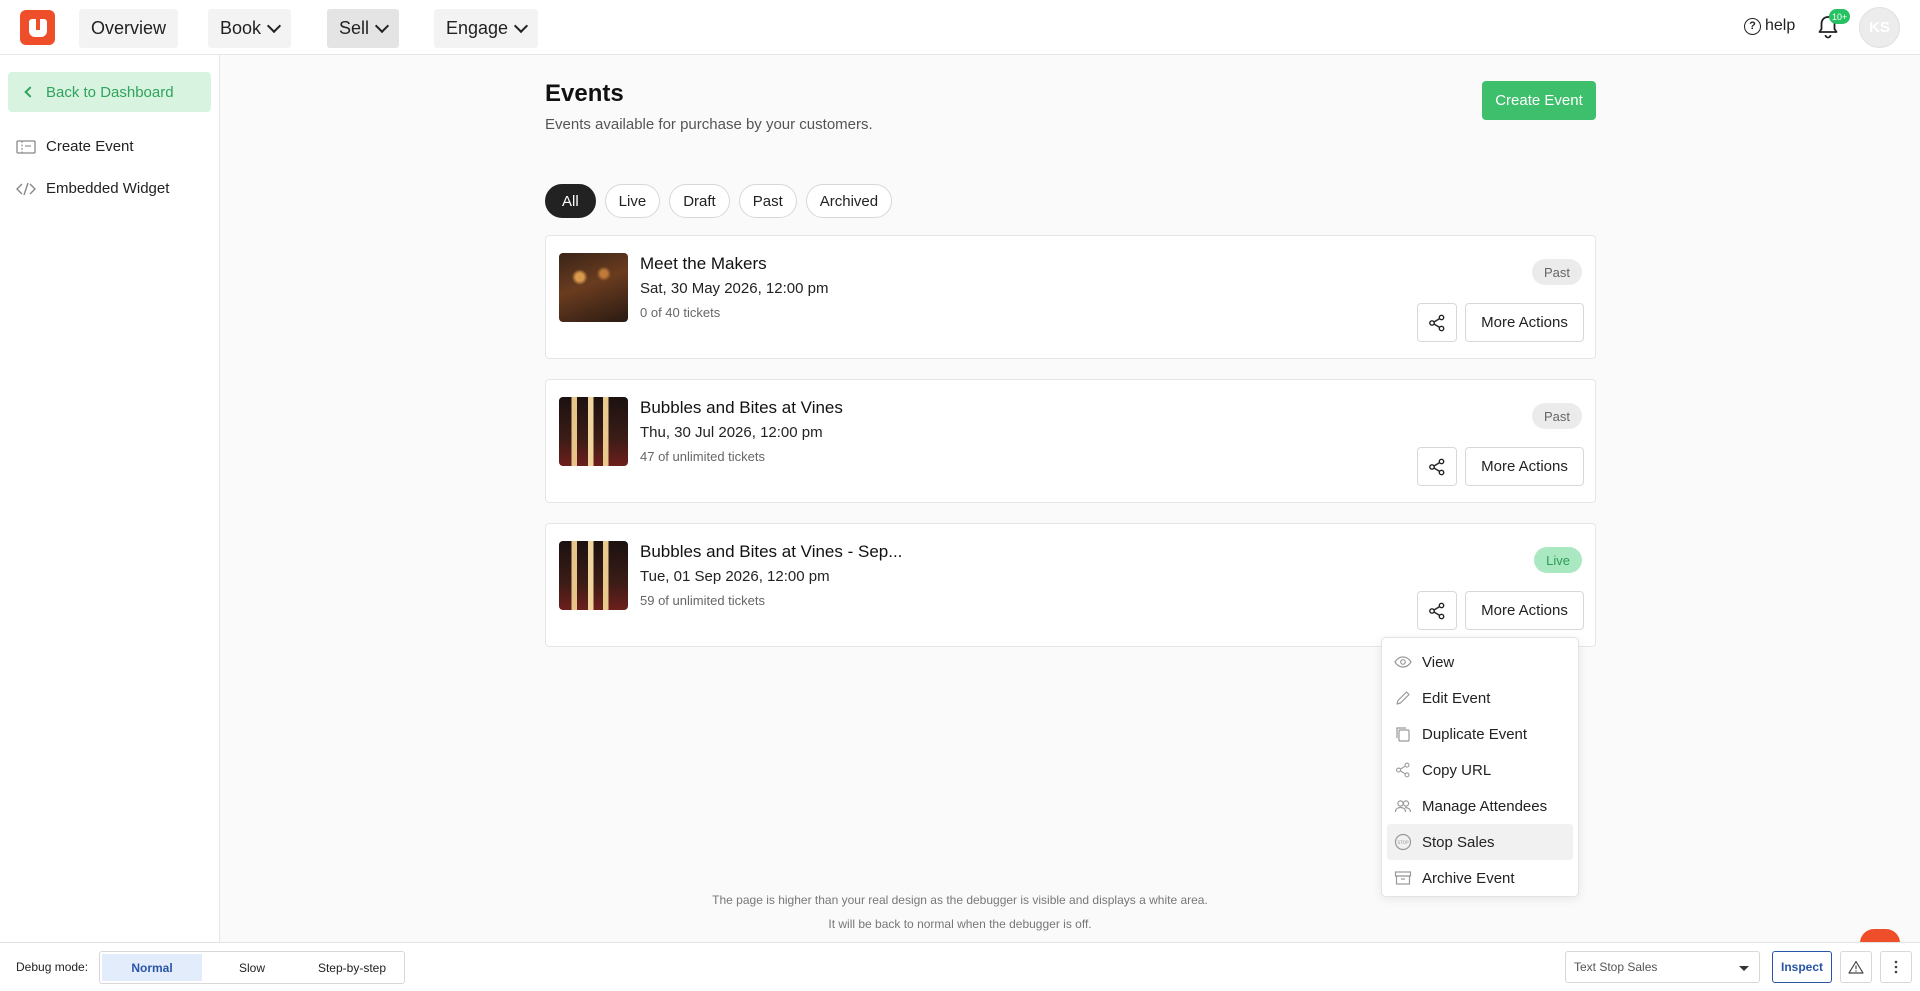 This screenshot has height=991, width=1920. Describe the element at coordinates (632, 201) in the screenshot. I see `filter-live: Live` at that location.